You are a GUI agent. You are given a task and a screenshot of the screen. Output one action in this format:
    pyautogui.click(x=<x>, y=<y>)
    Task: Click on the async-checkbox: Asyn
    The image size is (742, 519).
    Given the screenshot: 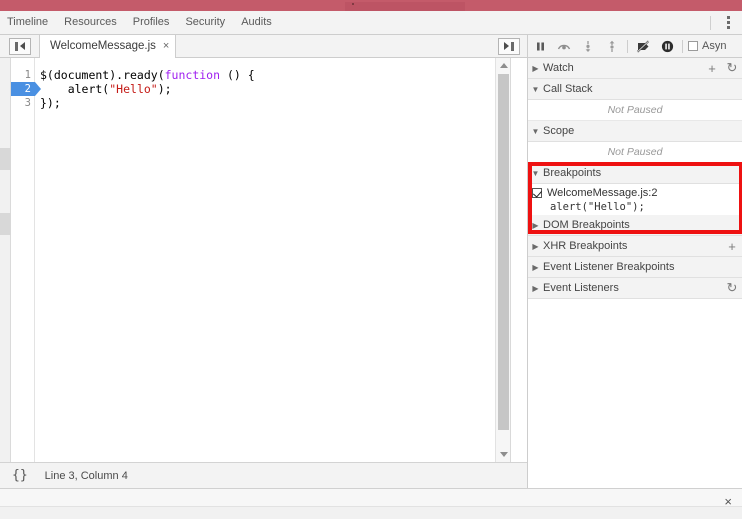 What is the action you would take?
    pyautogui.click(x=707, y=46)
    